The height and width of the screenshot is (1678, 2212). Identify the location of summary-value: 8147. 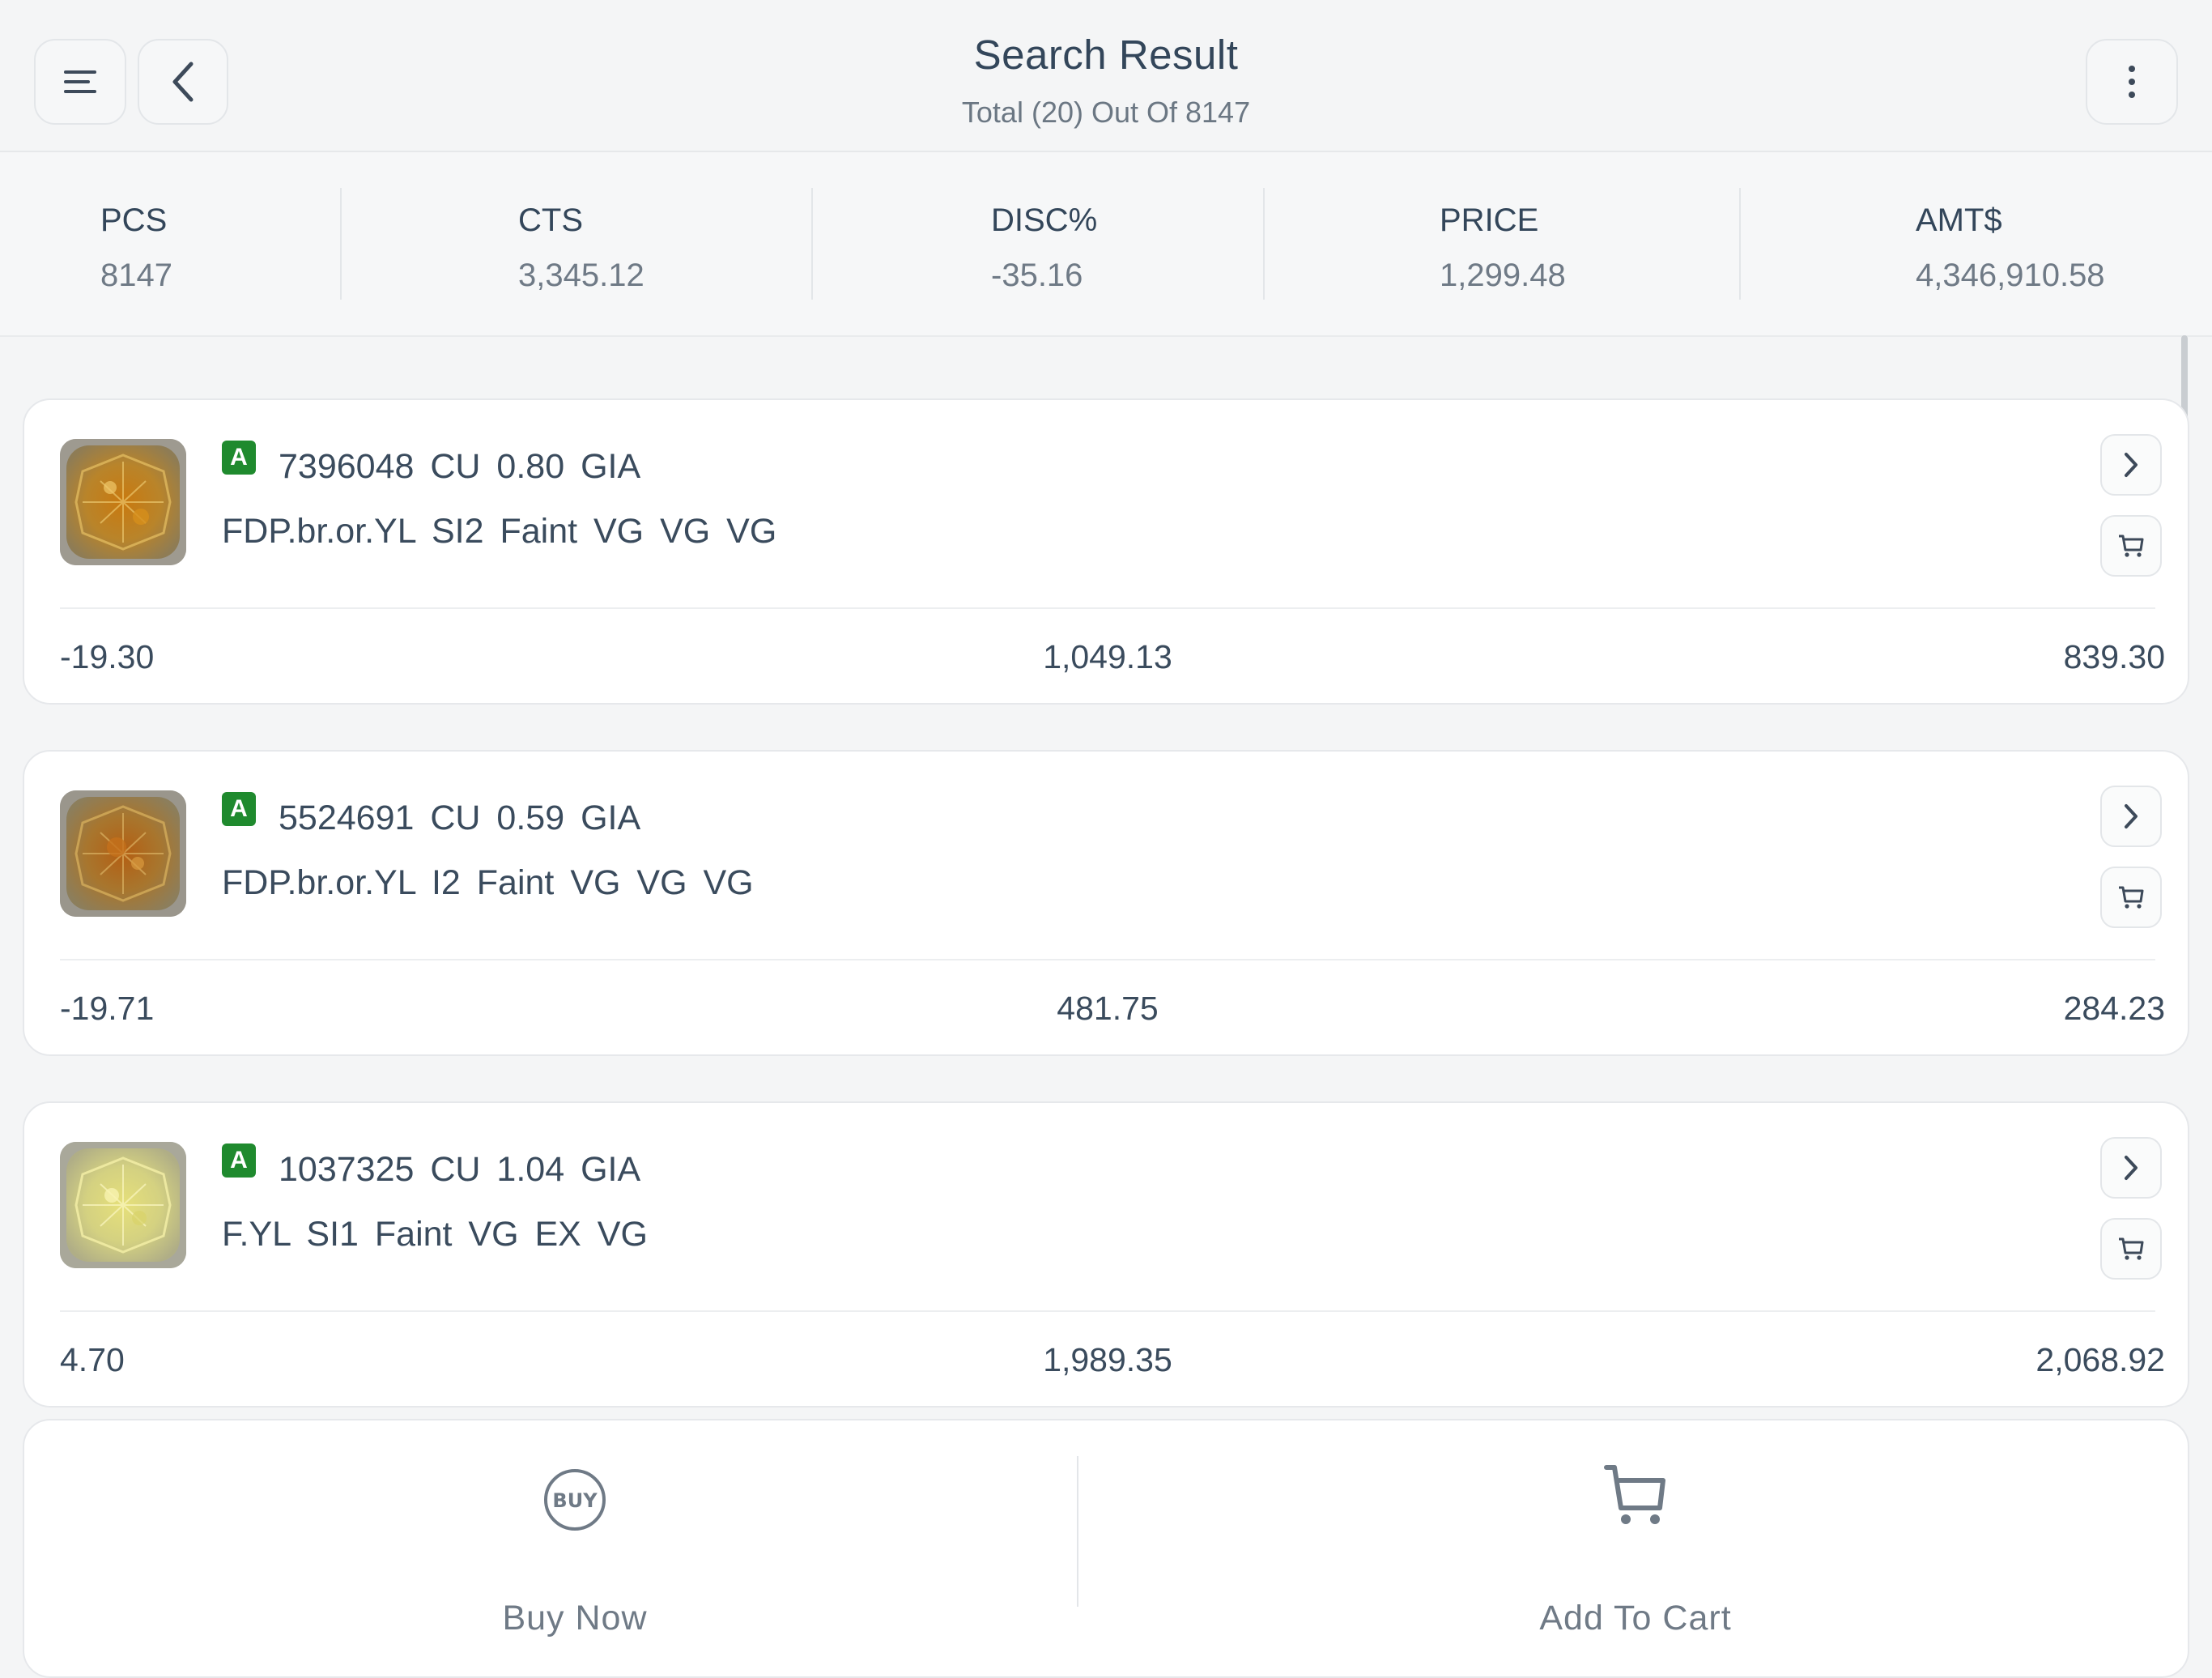
(136, 275).